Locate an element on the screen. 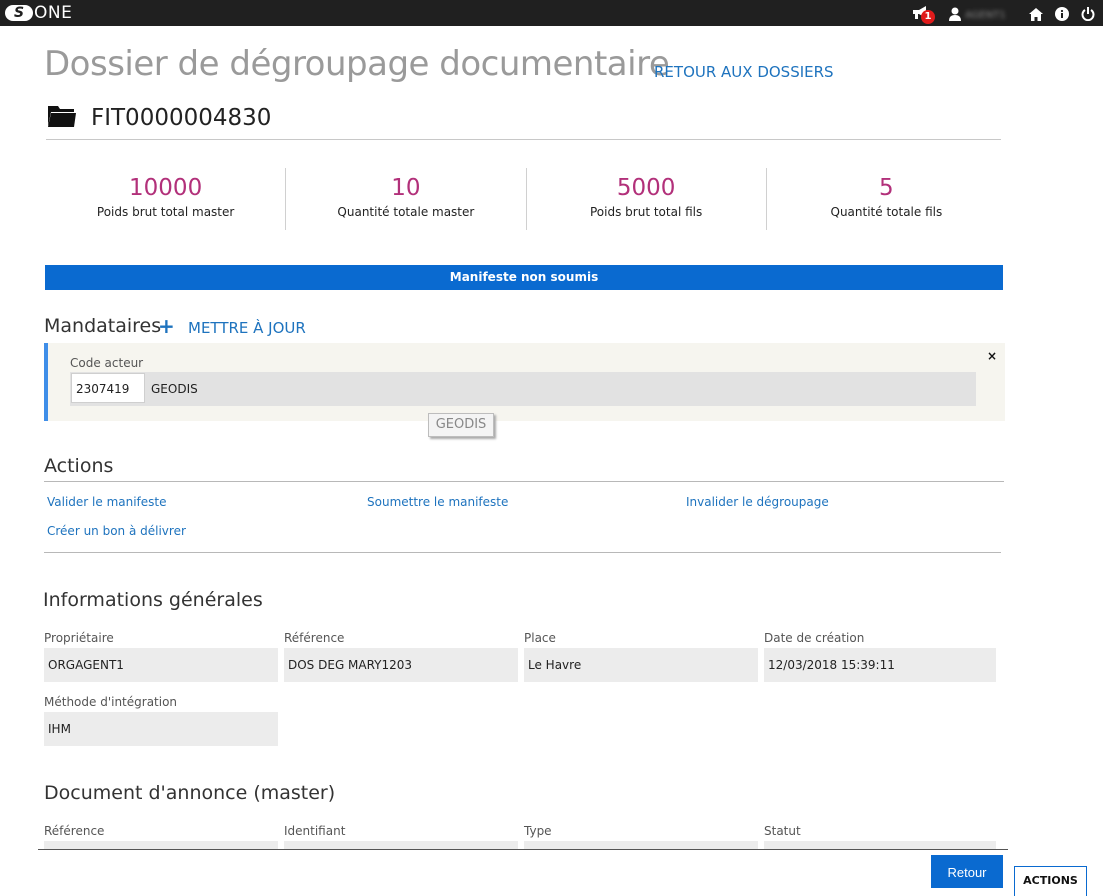  update-mandataires-link: METTRE À JOUR is located at coordinates (247, 328).